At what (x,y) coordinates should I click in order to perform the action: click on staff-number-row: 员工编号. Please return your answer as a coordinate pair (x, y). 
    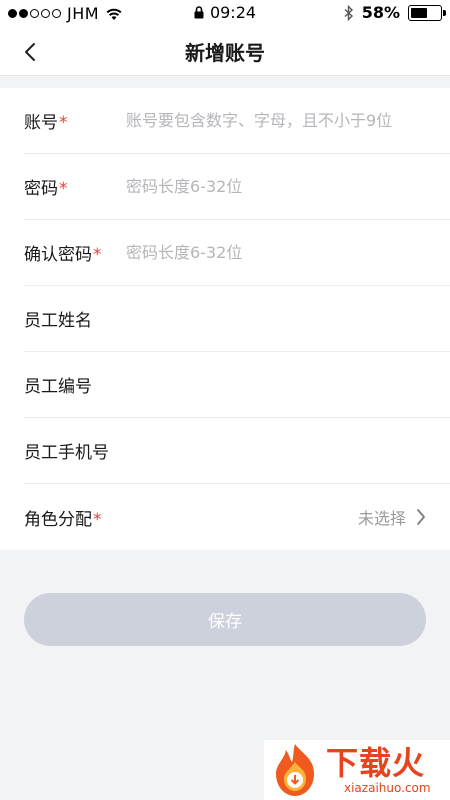
    Looking at the image, I should click on (237, 385).